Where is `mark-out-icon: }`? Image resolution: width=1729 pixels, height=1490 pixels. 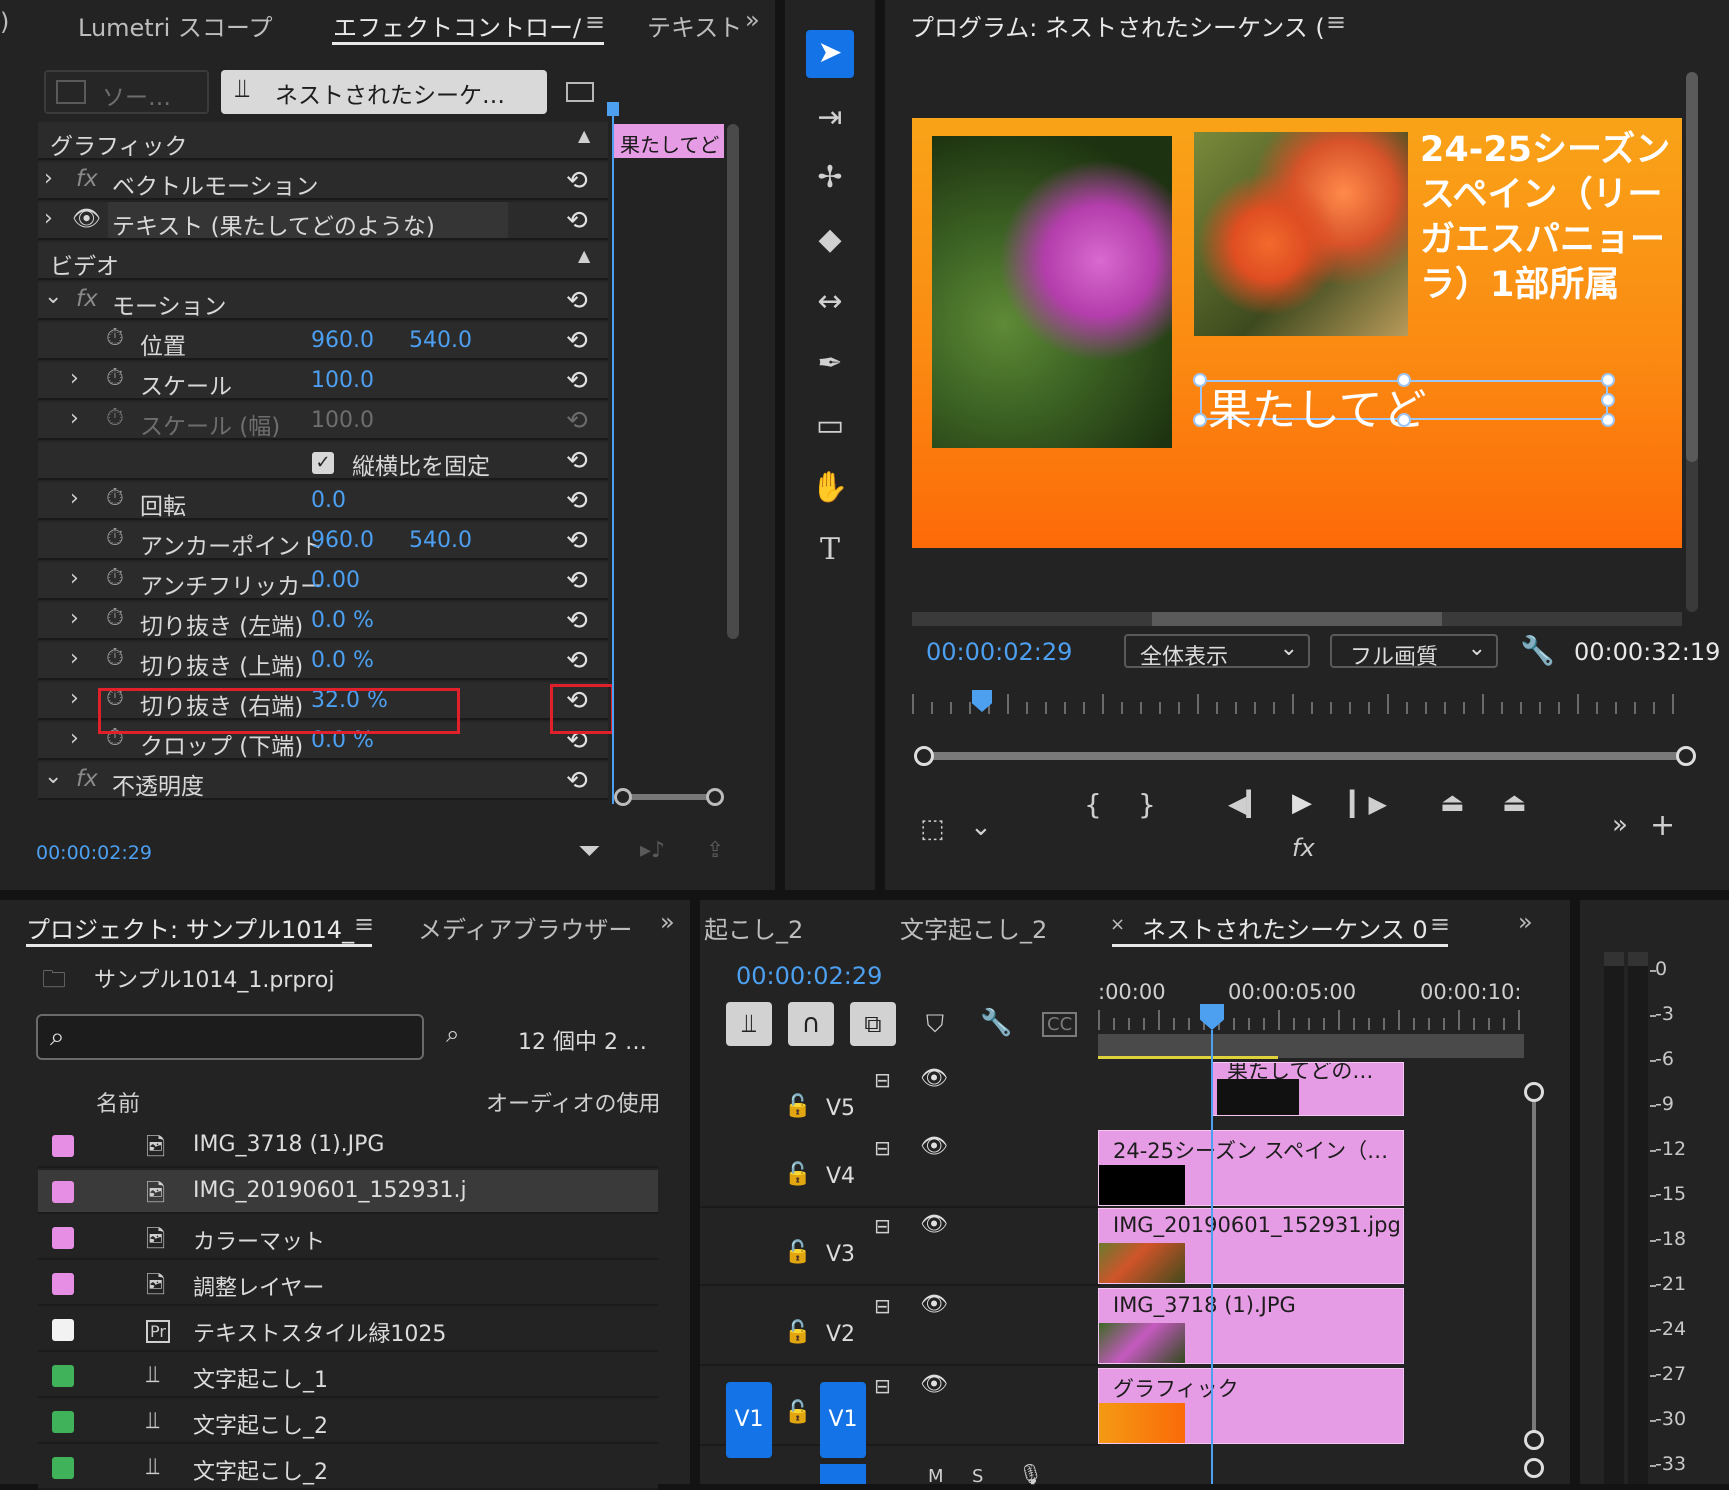 mark-out-icon: } is located at coordinates (1147, 804).